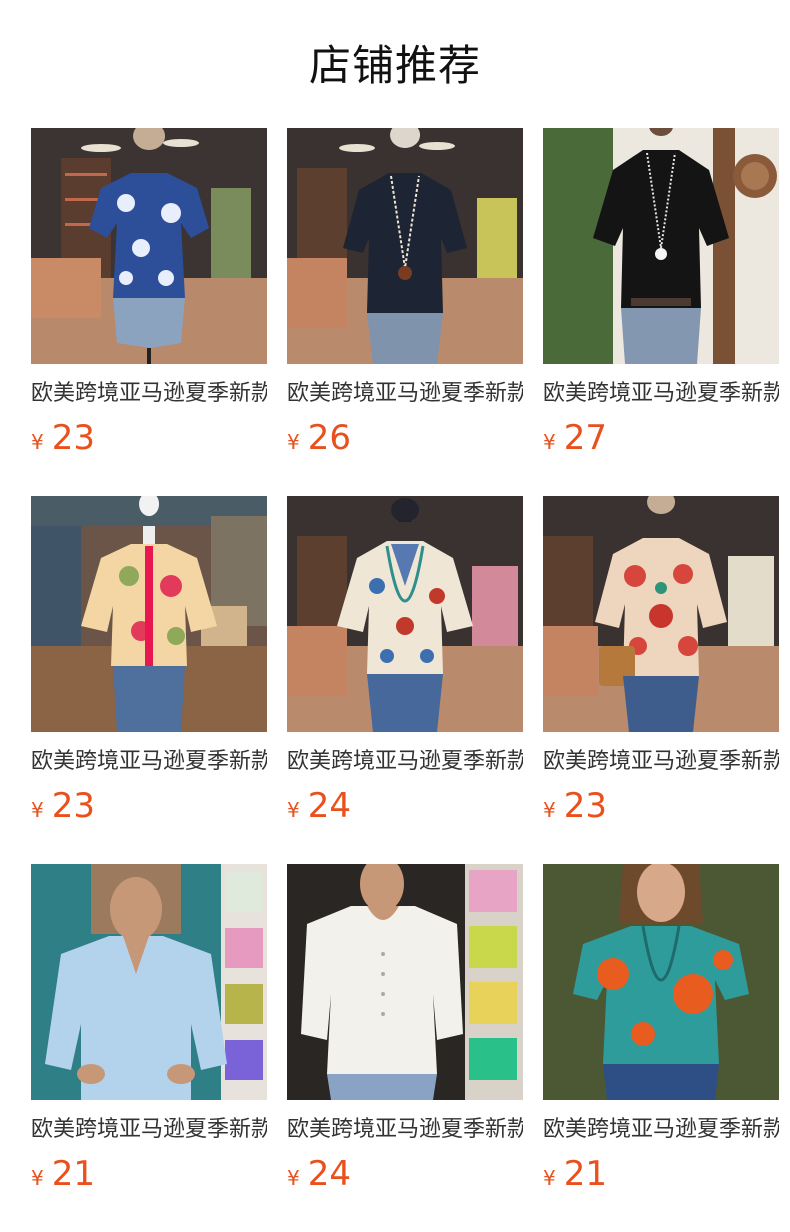 Image resolution: width=790 pixels, height=1232 pixels. Describe the element at coordinates (585, 438) in the screenshot. I see `price-amount: 27` at that location.